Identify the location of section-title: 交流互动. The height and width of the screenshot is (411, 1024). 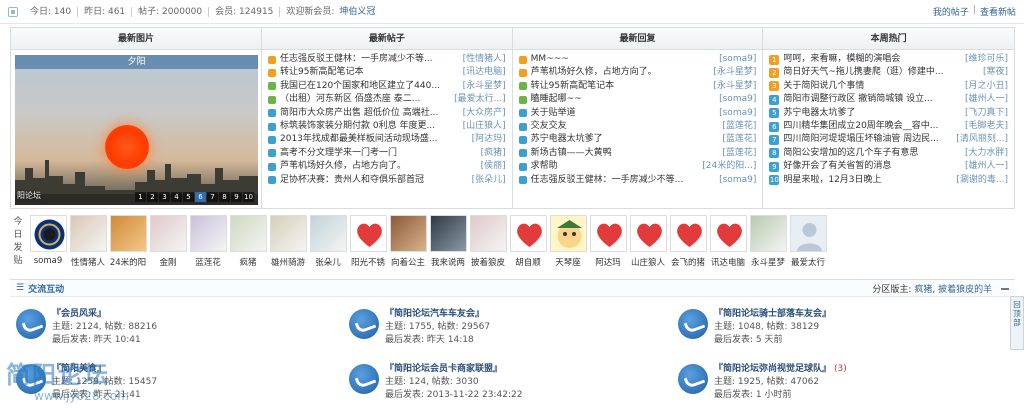
(46, 288).